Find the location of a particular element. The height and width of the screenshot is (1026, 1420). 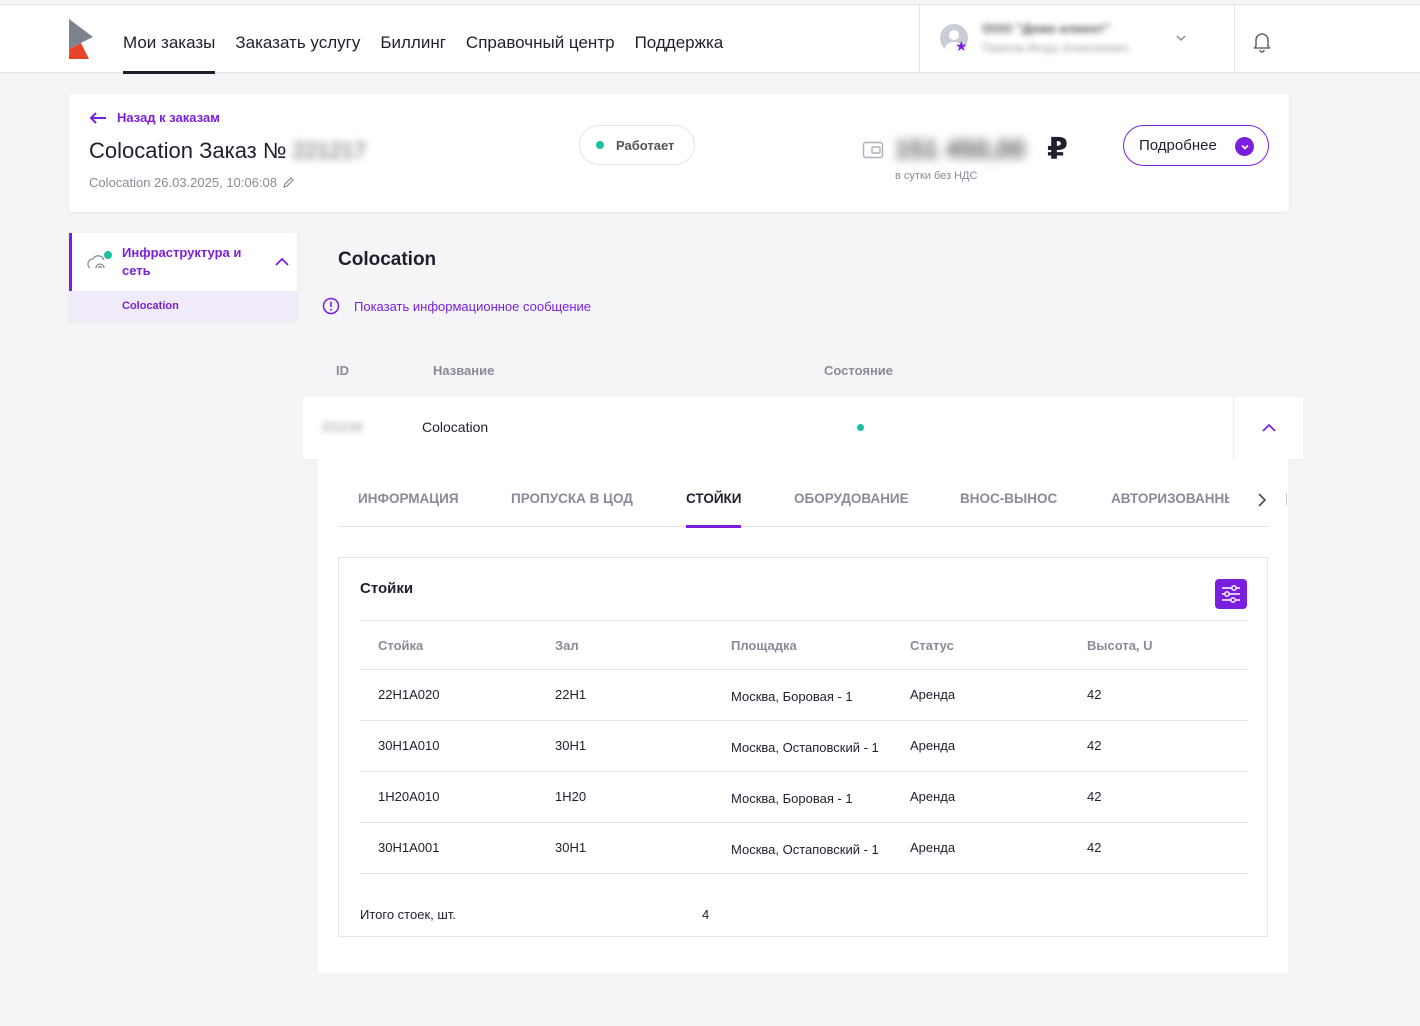

header-hall: Зал is located at coordinates (567, 645).